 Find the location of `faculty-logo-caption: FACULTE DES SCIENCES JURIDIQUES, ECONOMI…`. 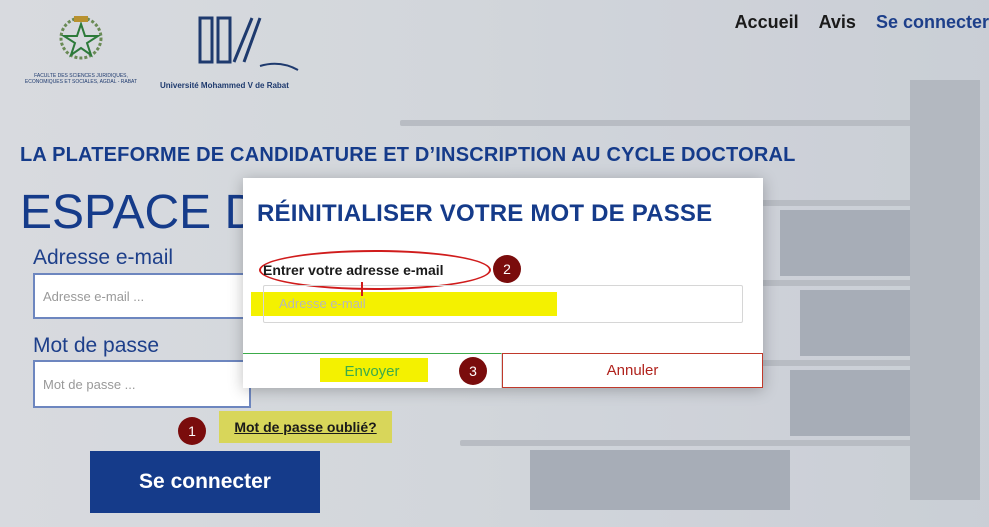

faculty-logo-caption: FACULTE DES SCIENCES JURIDIQUES, ECONOMI… is located at coordinates (81, 79).